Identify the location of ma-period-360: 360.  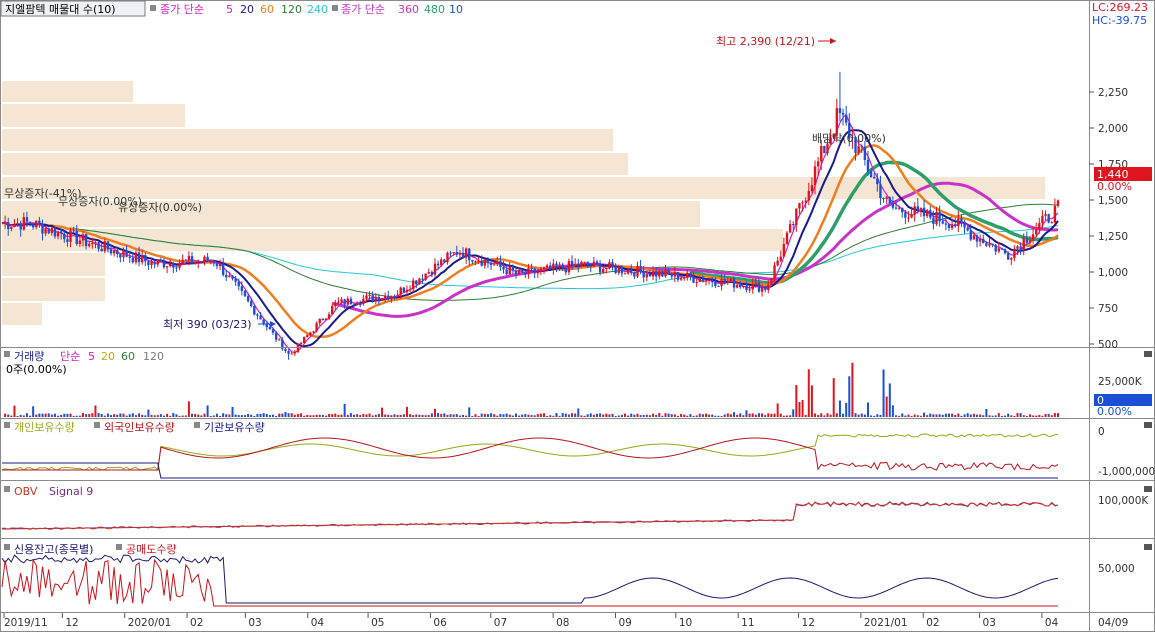
(408, 9).